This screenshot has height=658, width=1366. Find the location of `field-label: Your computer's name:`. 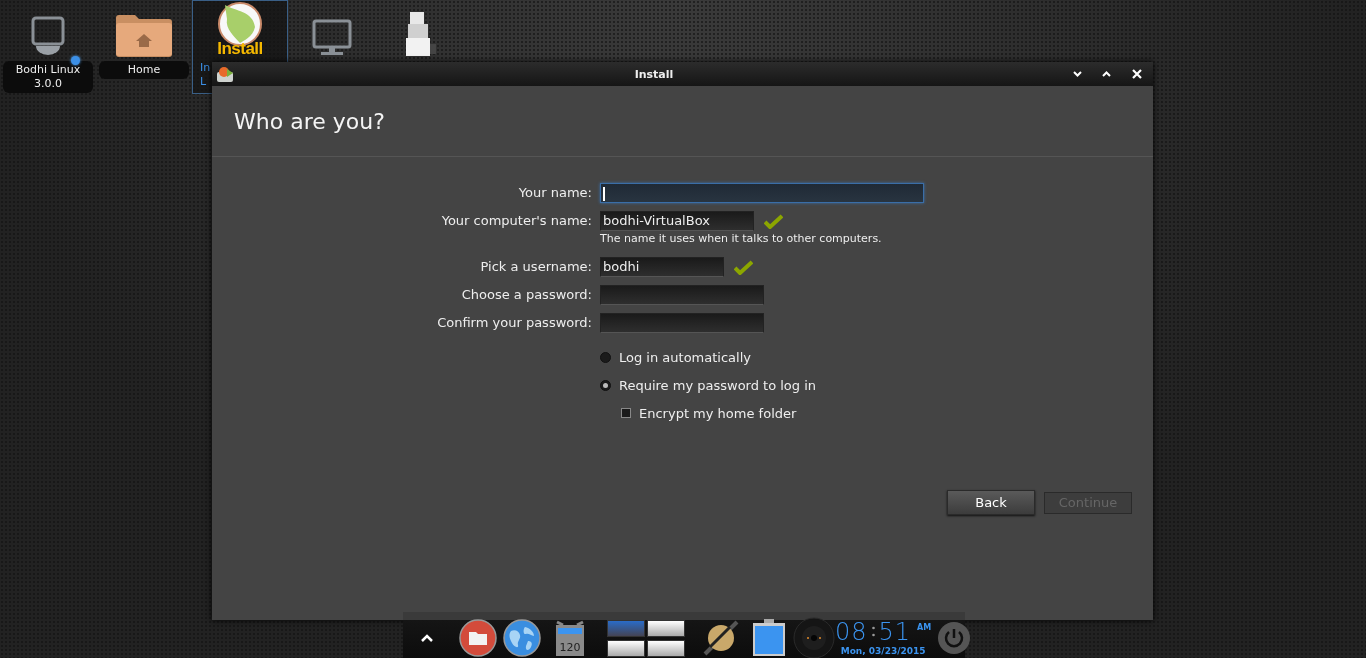

field-label: Your computer's name: is located at coordinates (516, 221).